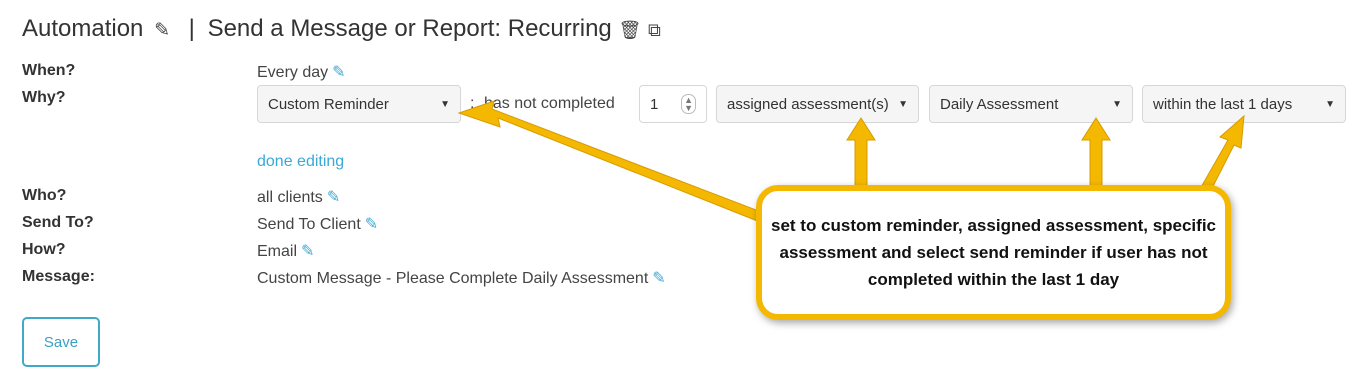 The image size is (1366, 380). Describe the element at coordinates (1096, 154) in the screenshot. I see `arrow-to-assessment-select` at that location.